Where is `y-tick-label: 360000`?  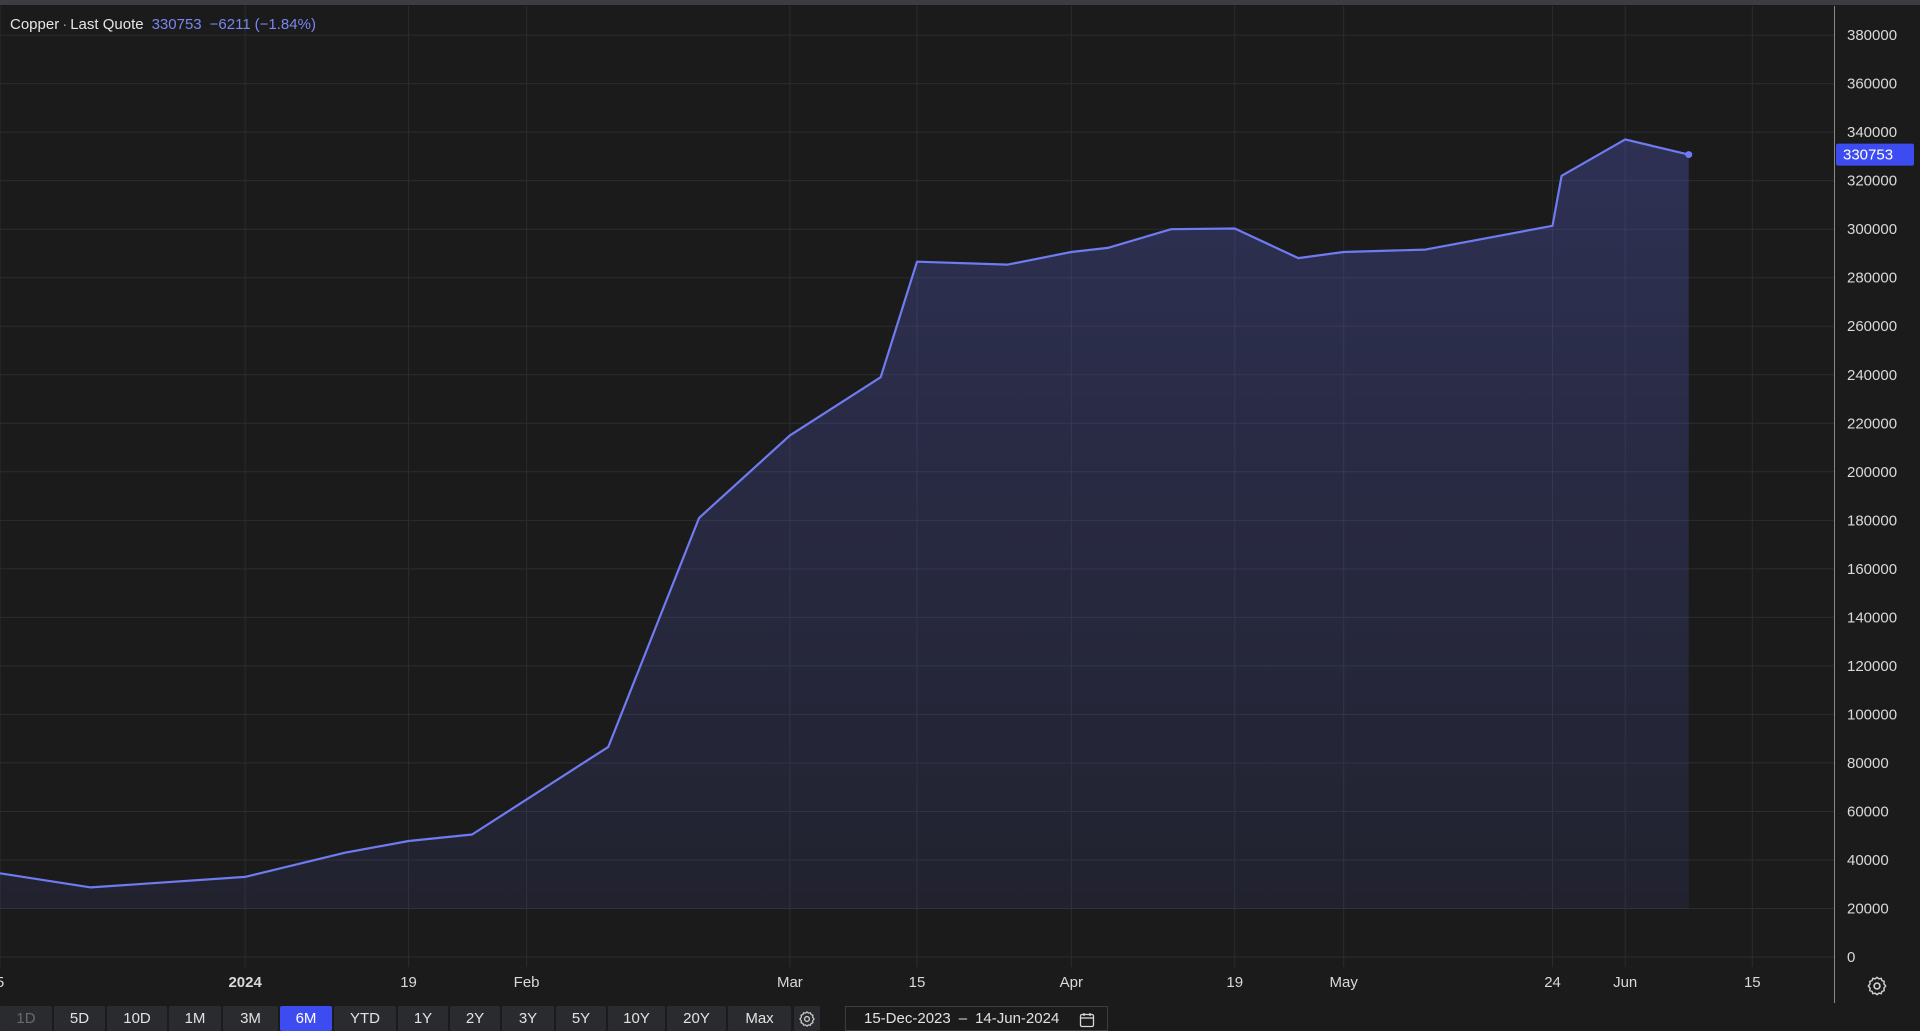 y-tick-label: 360000 is located at coordinates (1872, 84).